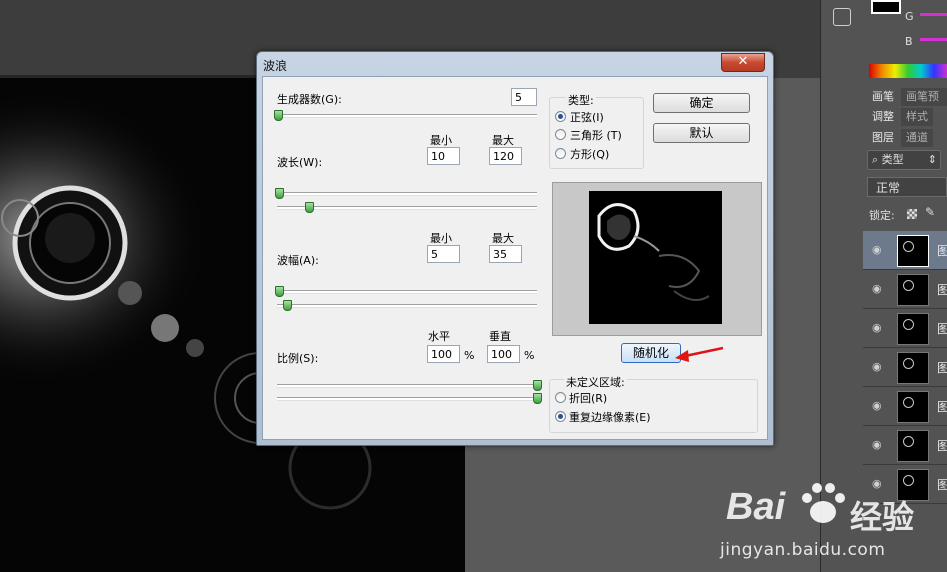 This screenshot has width=947, height=572. Describe the element at coordinates (287, 305) in the screenshot. I see `amplitude-max-slider-handle` at that location.